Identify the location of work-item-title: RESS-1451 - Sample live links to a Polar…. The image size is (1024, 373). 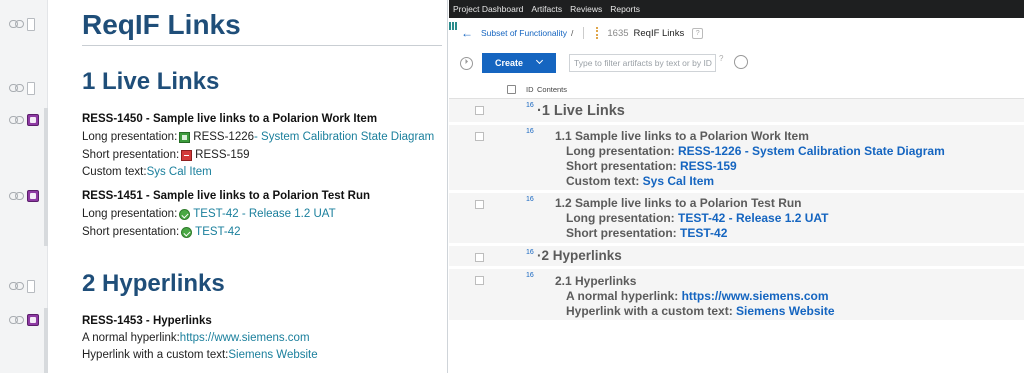
(226, 196).